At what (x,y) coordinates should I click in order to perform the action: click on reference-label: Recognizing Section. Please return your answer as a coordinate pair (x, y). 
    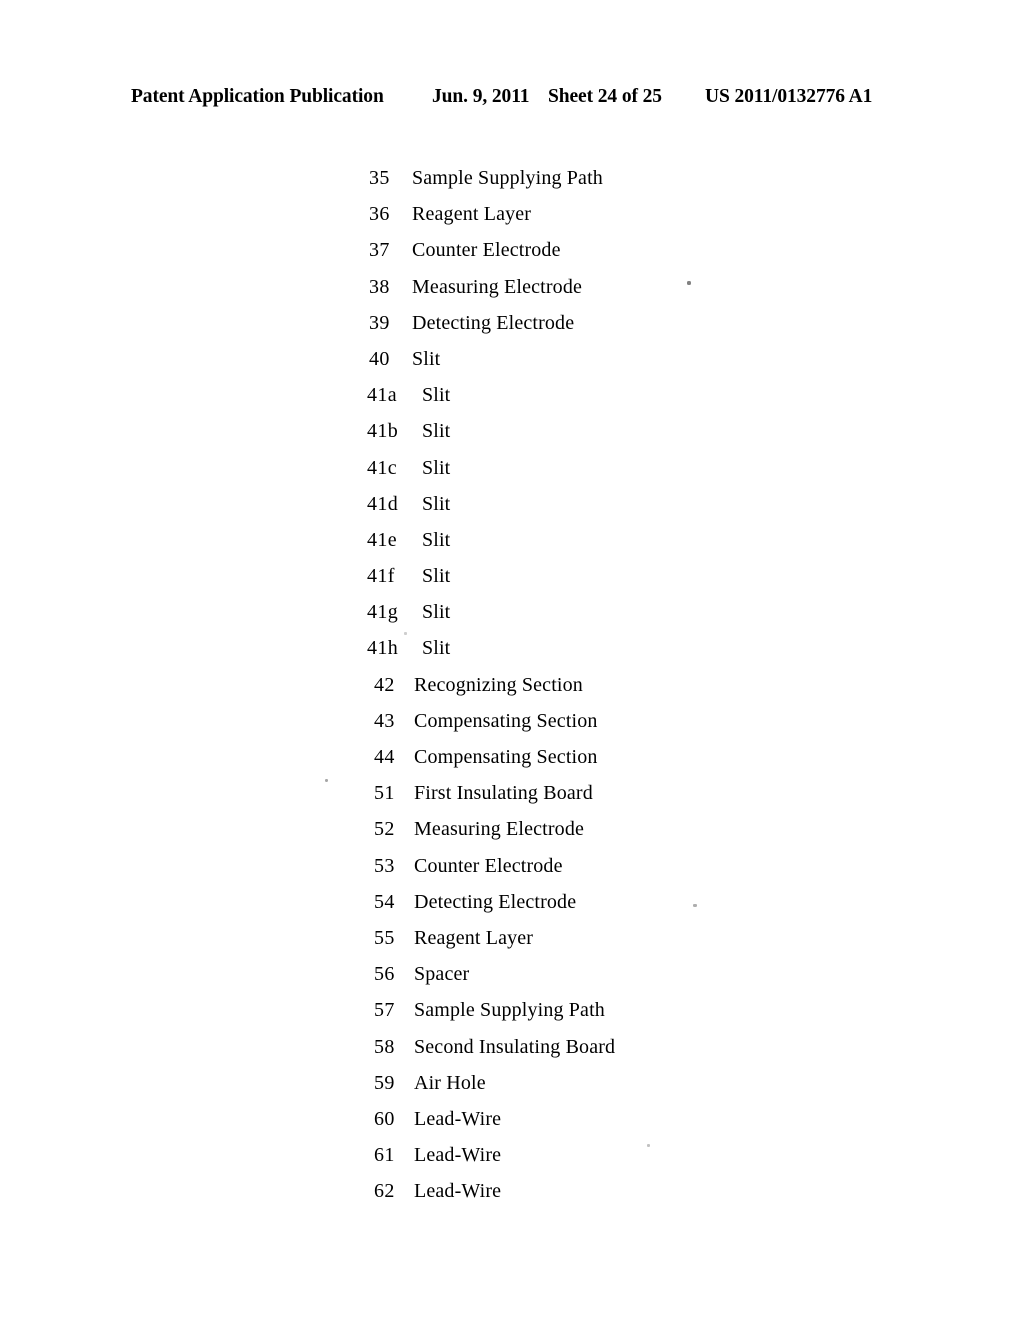
    Looking at the image, I should click on (498, 684).